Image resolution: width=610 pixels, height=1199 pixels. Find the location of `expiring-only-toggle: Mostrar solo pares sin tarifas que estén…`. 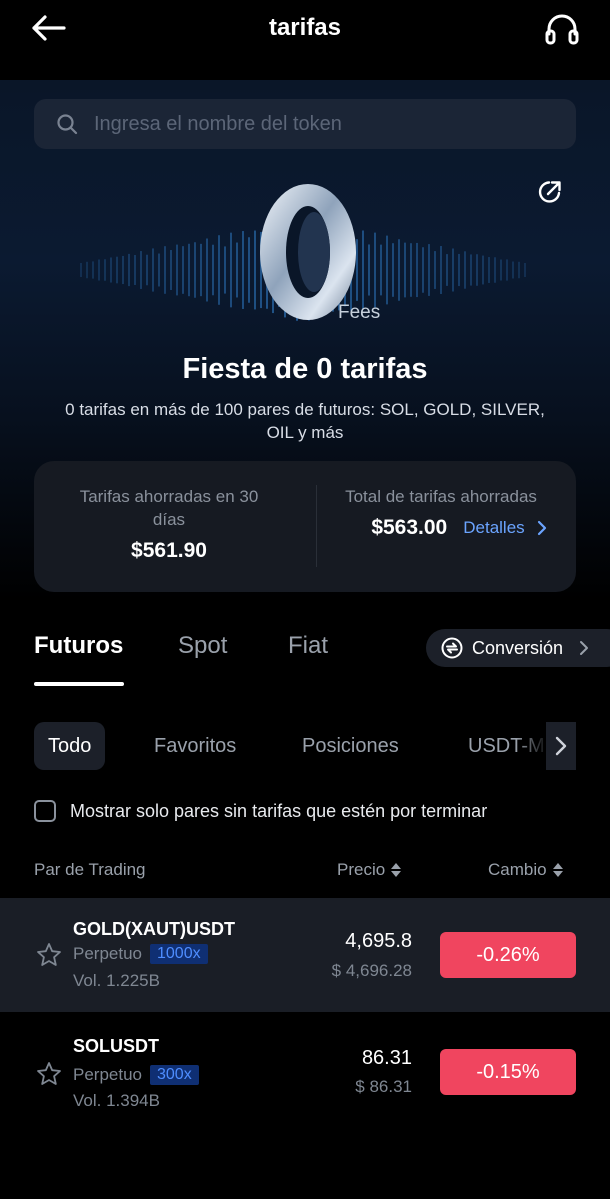

expiring-only-toggle: Mostrar solo pares sin tarifas que estén… is located at coordinates (260, 811).